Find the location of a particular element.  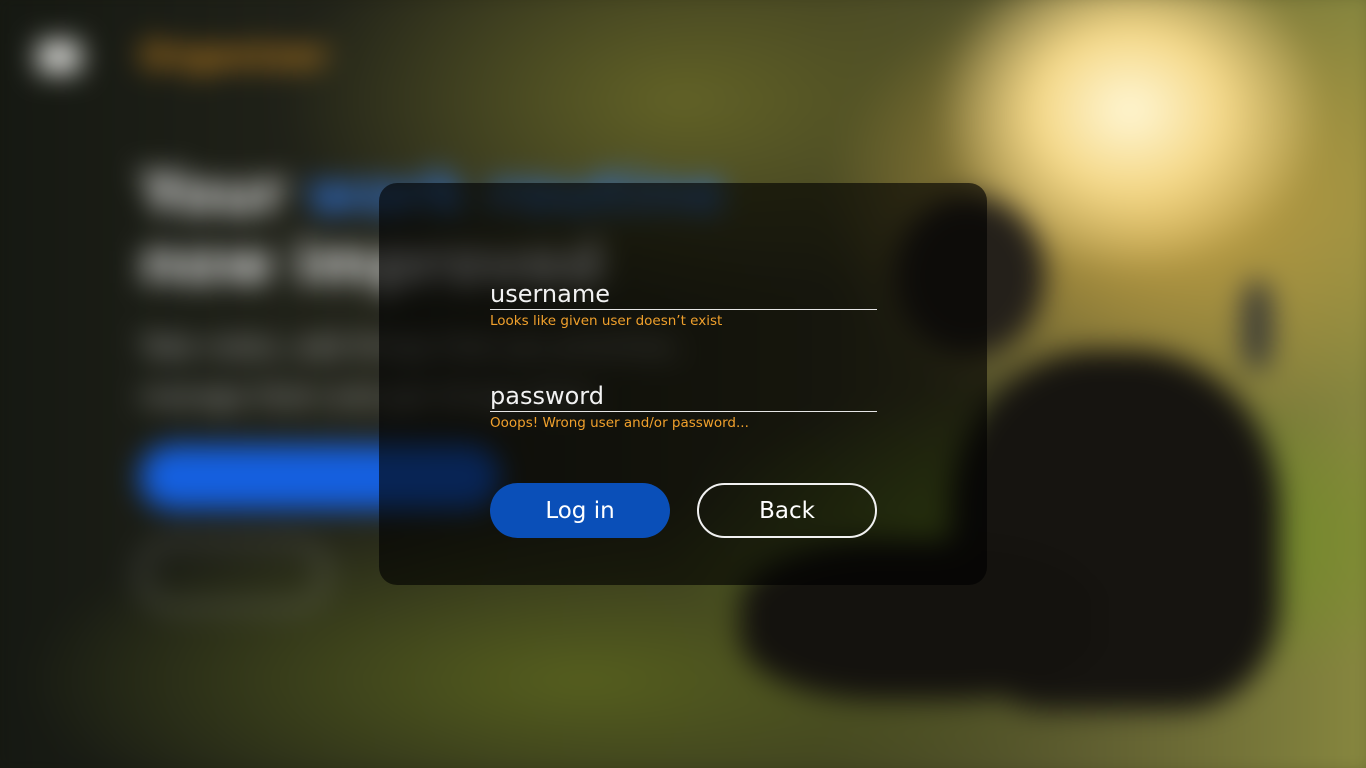

username-field-group: Looks like given user doesn’t exist is located at coordinates (683, 303).